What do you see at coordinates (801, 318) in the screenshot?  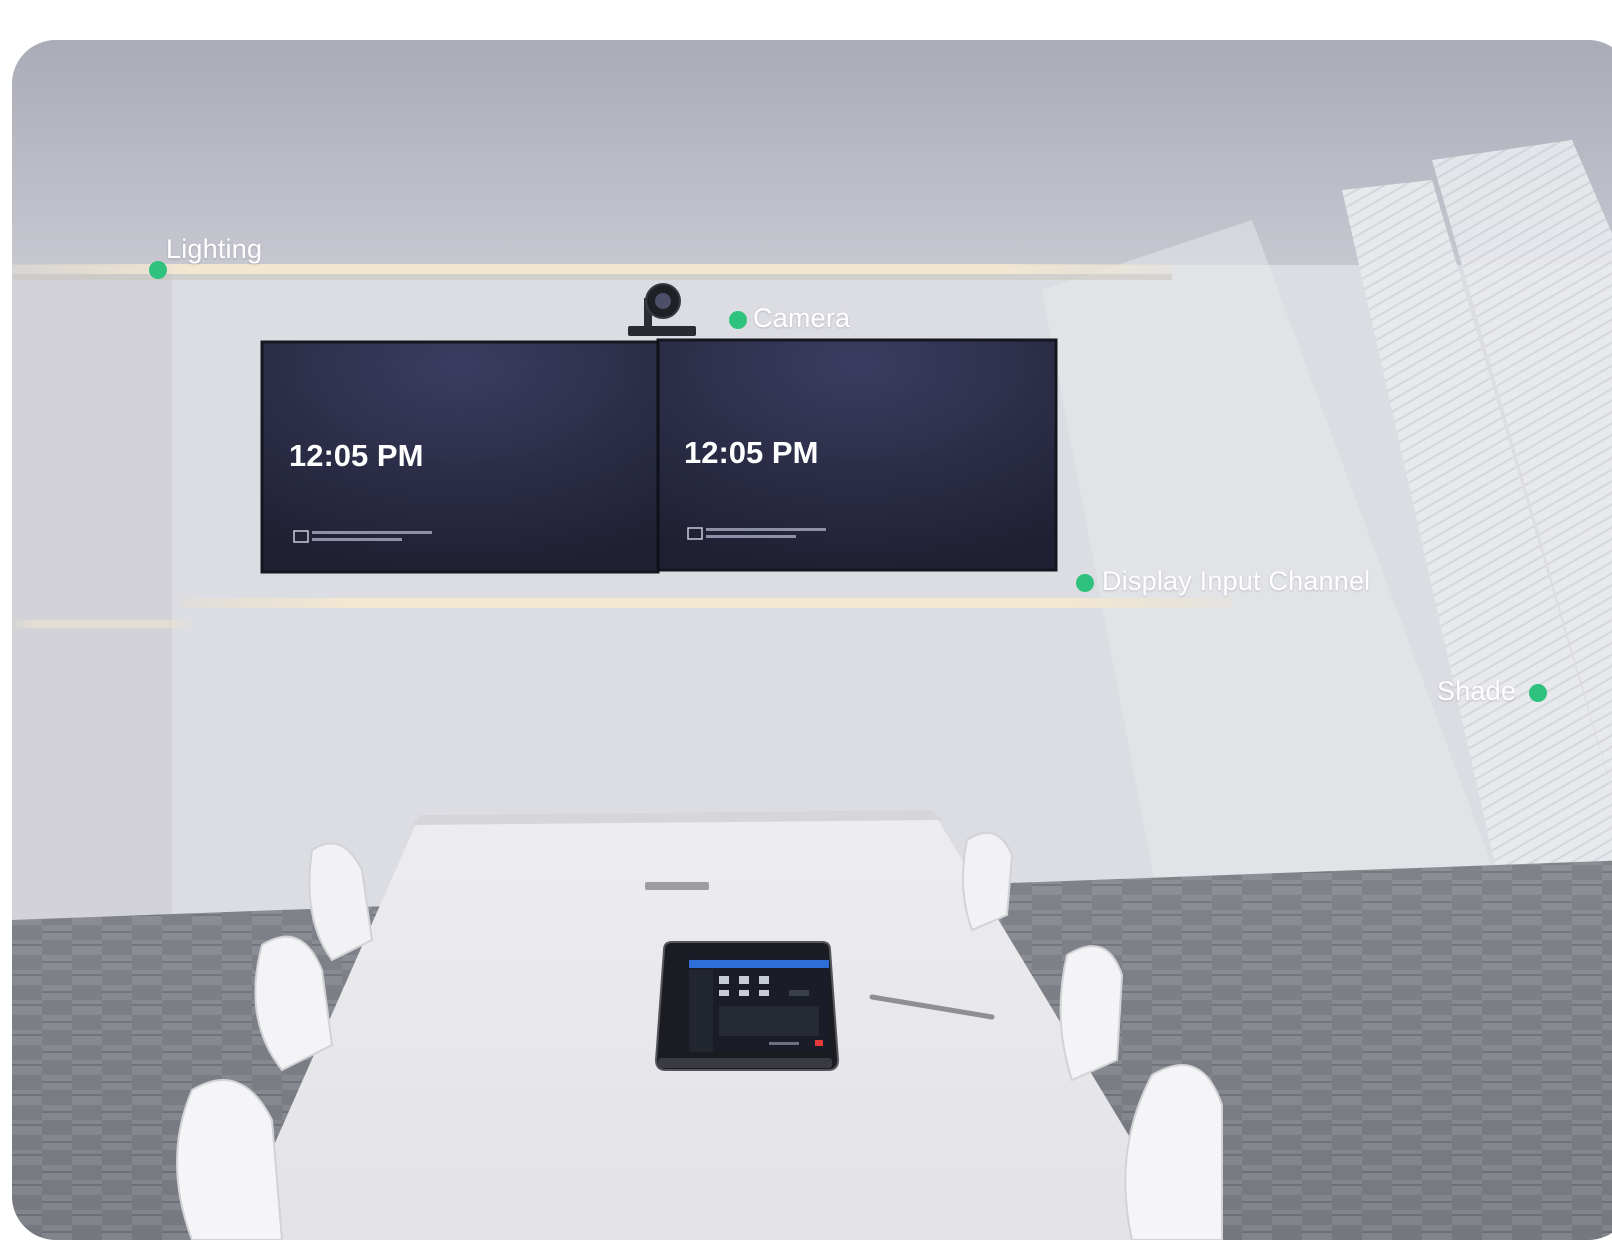 I see `camera-hotspot-label: Camera` at bounding box center [801, 318].